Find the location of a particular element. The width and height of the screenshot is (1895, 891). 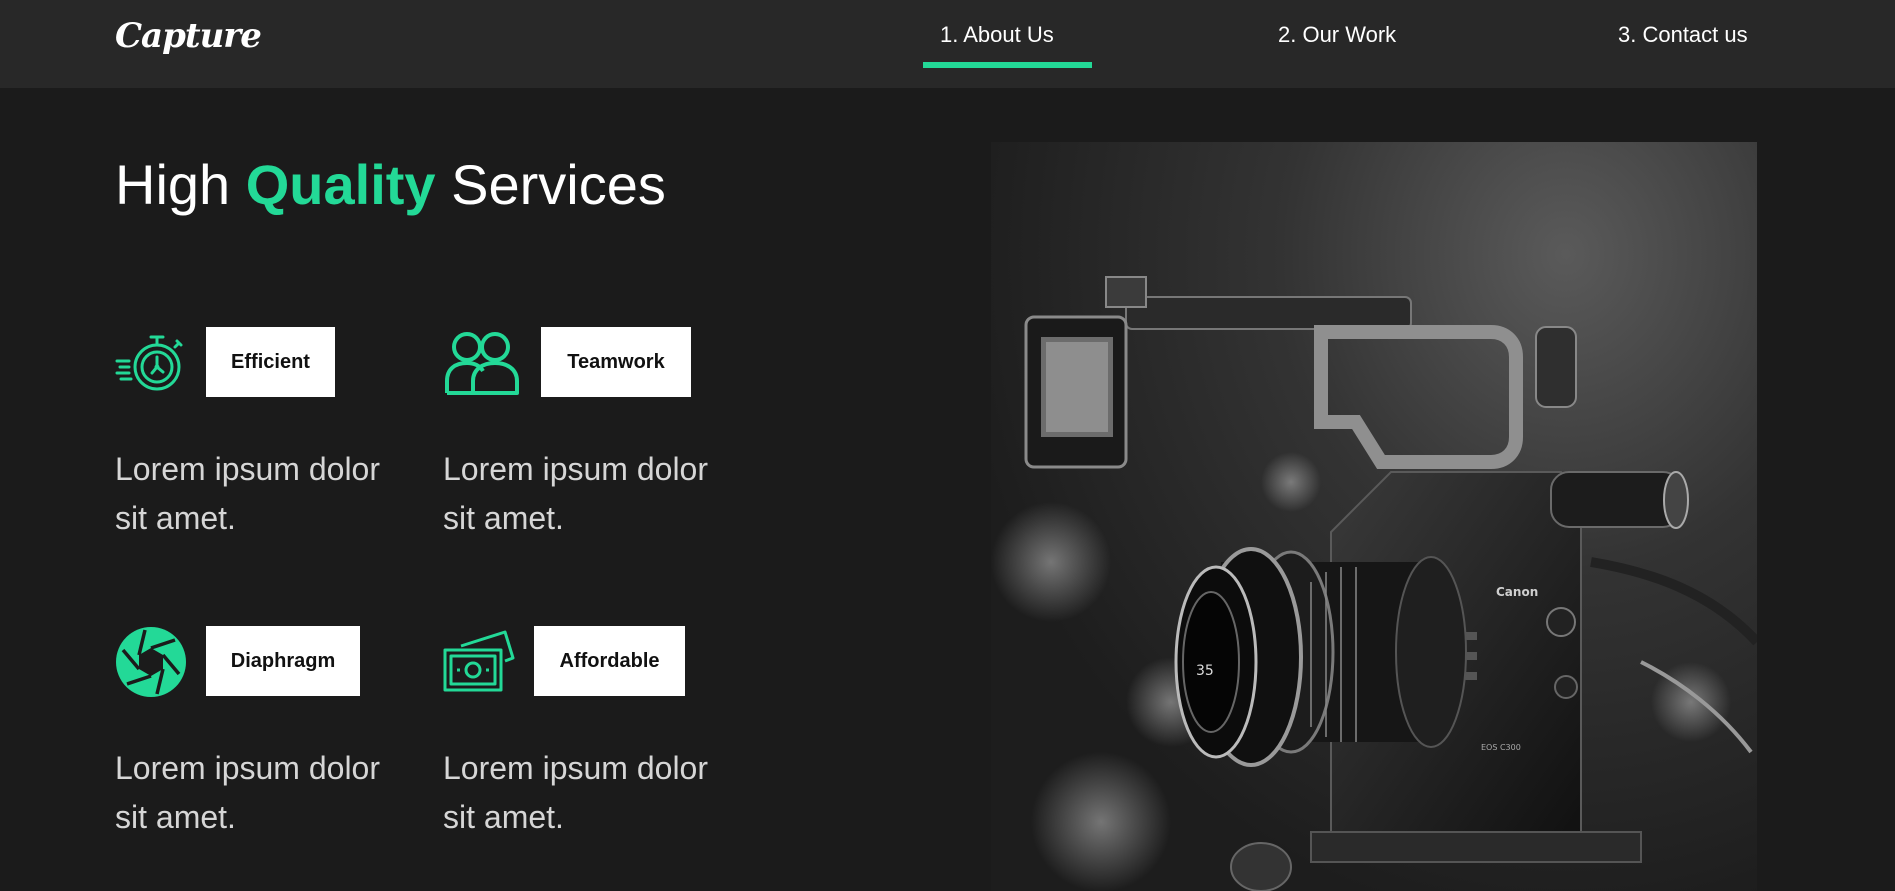

stopwatch-icon is located at coordinates (149, 363).